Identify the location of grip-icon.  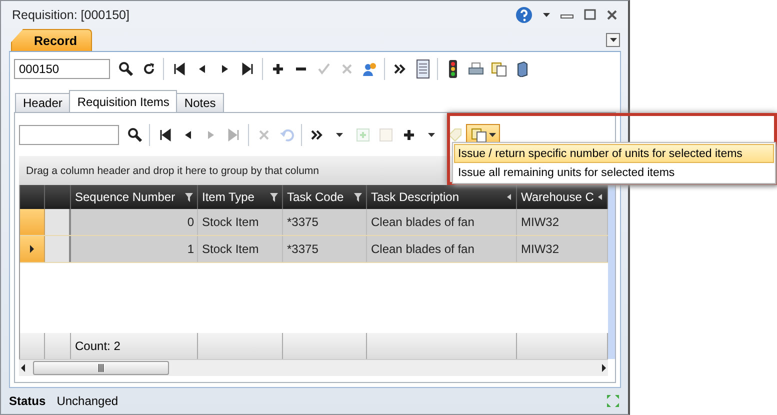
(101, 368).